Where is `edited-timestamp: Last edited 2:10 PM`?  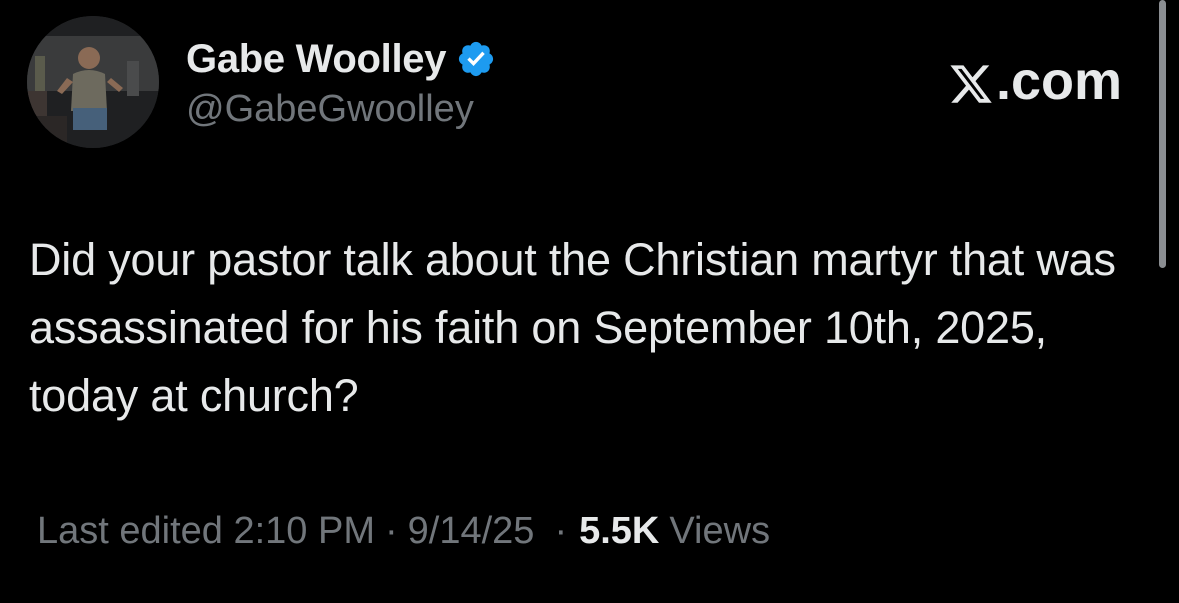 edited-timestamp: Last edited 2:10 PM is located at coordinates (206, 531).